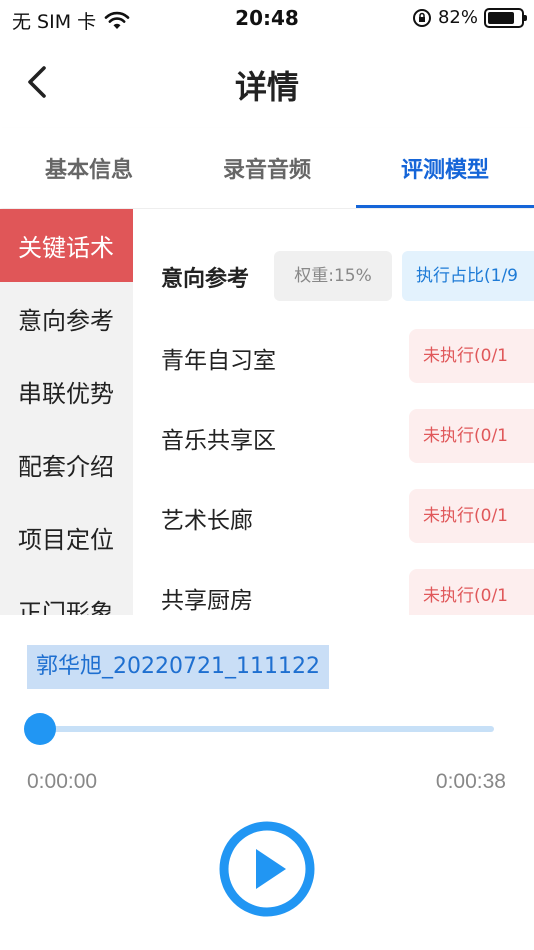 The height and width of the screenshot is (950, 534). Describe the element at coordinates (62, 781) in the screenshot. I see `current-time: 0:00:00` at that location.